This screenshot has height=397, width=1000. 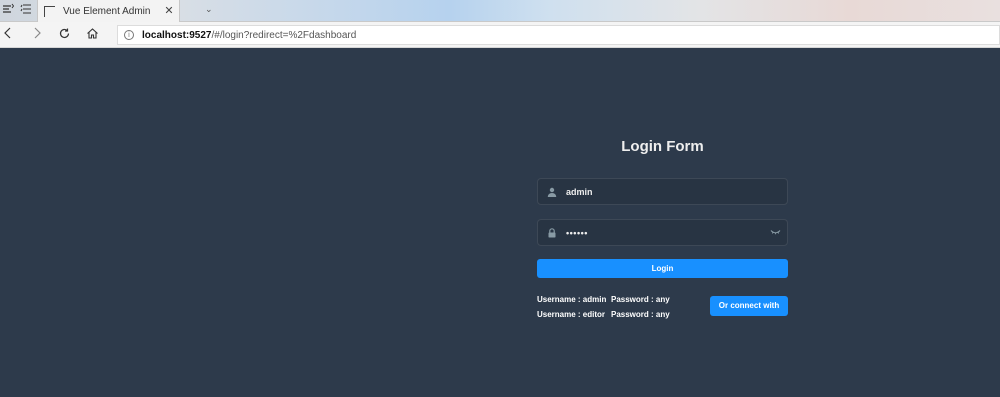 What do you see at coordinates (552, 232) in the screenshot?
I see `lock-icon` at bounding box center [552, 232].